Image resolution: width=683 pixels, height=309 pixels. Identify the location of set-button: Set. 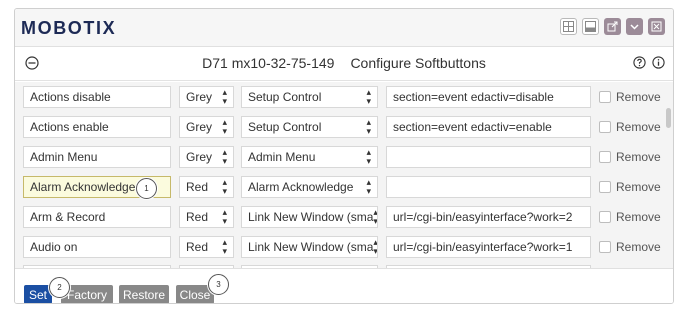
(38, 294).